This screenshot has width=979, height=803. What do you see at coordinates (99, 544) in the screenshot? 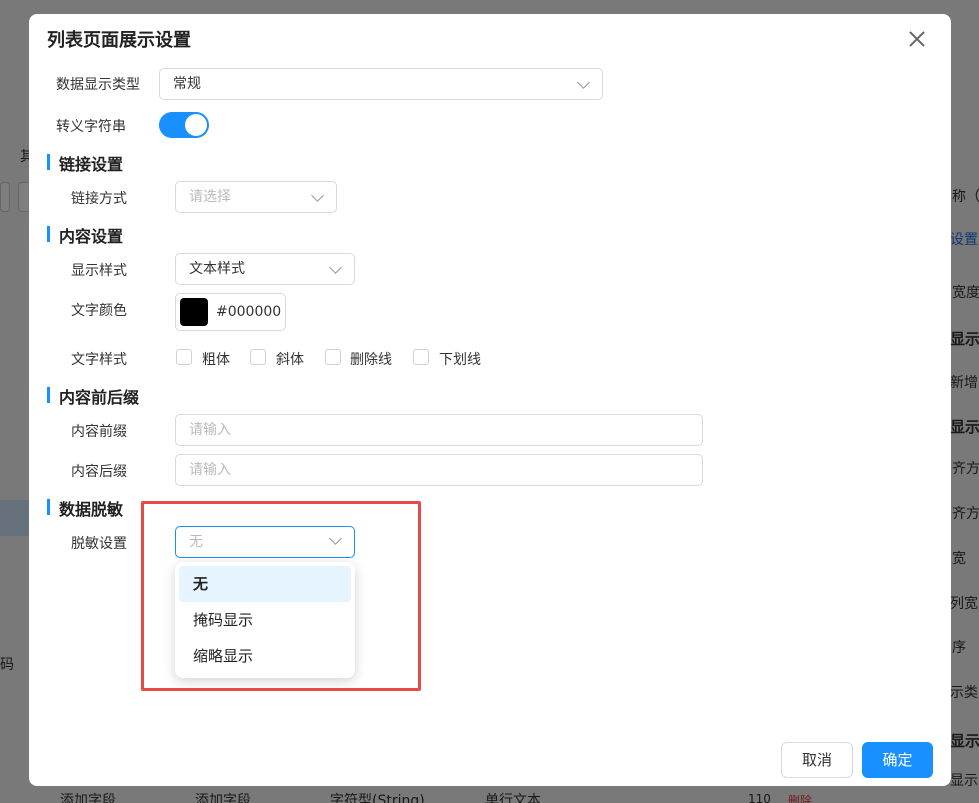
I see `desensitize-label: 脱敏设置` at bounding box center [99, 544].